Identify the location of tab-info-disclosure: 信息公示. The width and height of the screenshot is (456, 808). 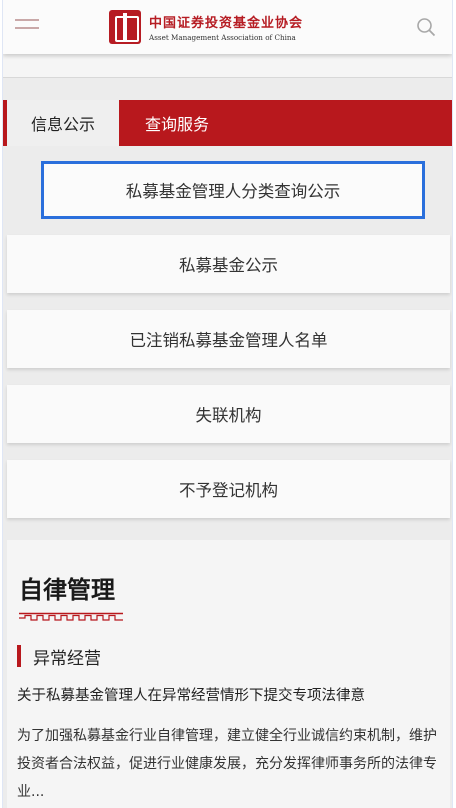
(63, 123).